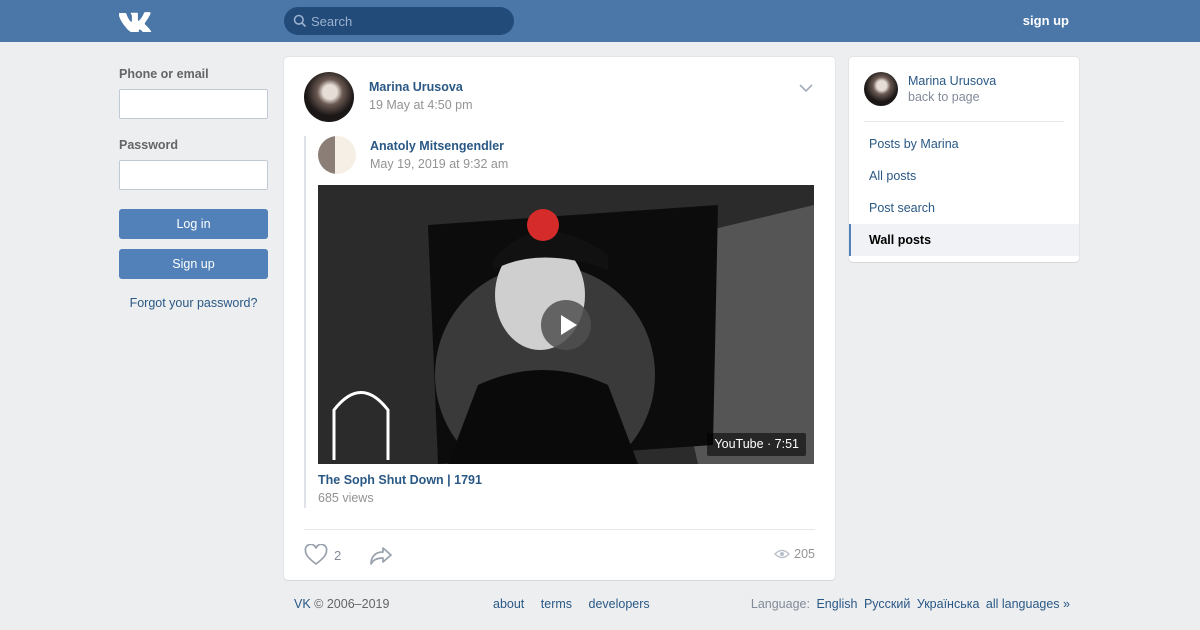 The height and width of the screenshot is (630, 1200). I want to click on side-item-wall-posts: Wall posts, so click(964, 240).